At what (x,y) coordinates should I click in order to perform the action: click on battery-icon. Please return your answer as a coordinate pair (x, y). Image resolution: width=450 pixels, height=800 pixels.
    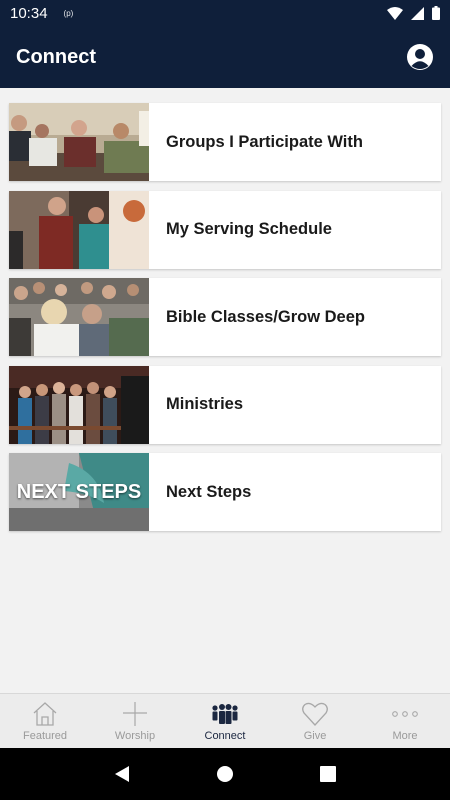
    Looking at the image, I should click on (436, 13).